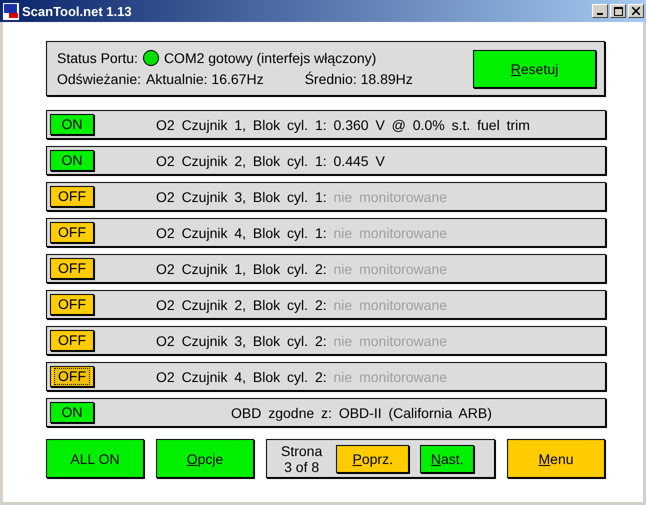  Describe the element at coordinates (302, 196) in the screenshot. I see `sensor-reading: O2 Czujnik 3, Blok cyl. 1: nie monitorowane` at that location.